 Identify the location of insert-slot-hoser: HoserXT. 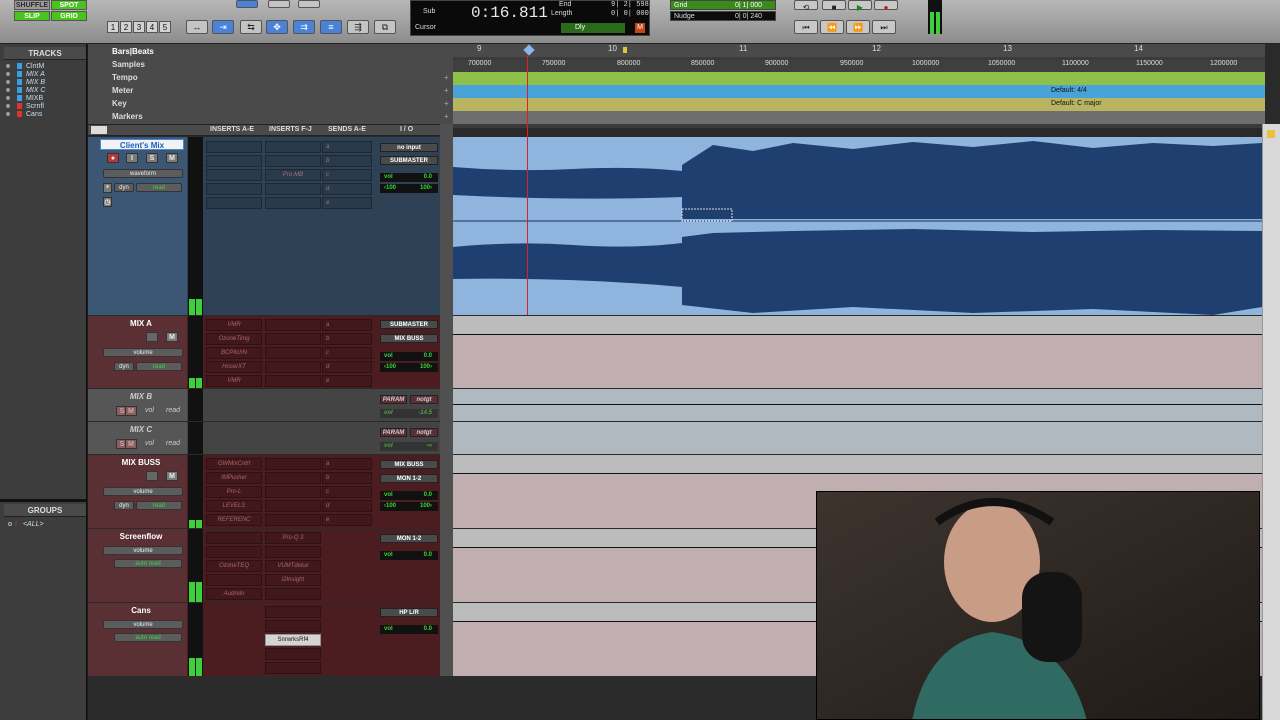
(234, 367).